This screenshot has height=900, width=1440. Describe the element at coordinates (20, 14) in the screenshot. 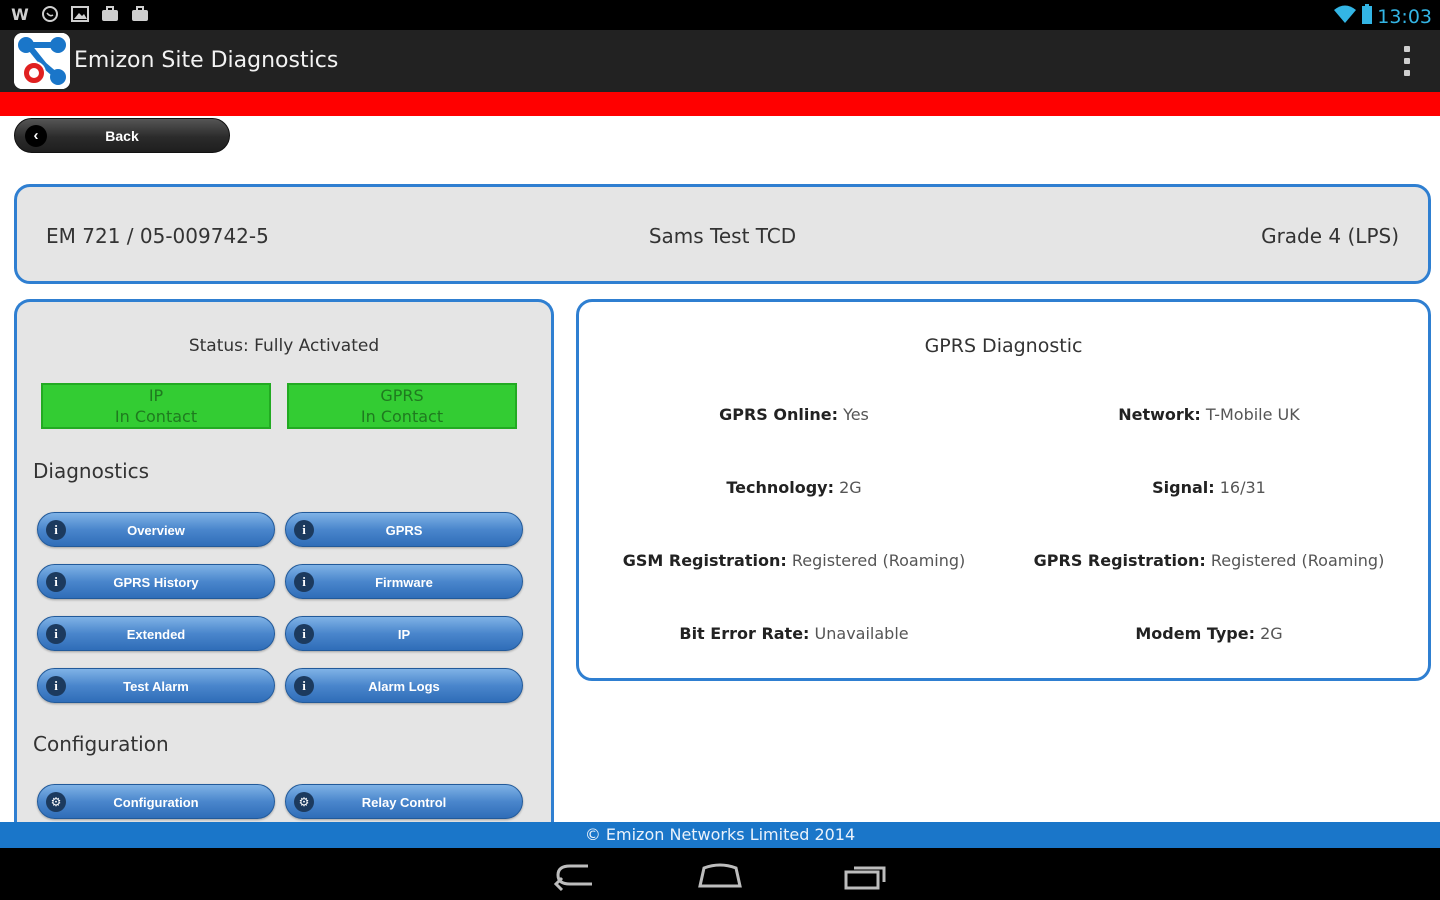

I see `w-notification-icon: W` at that location.